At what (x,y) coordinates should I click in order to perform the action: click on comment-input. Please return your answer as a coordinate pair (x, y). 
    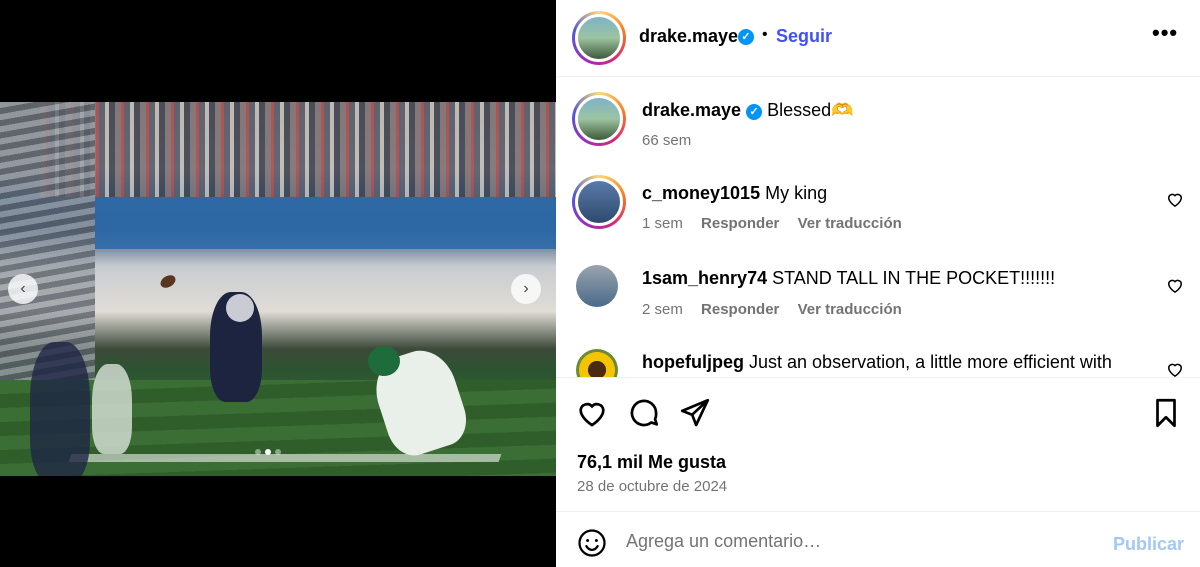
    Looking at the image, I should click on (861, 541).